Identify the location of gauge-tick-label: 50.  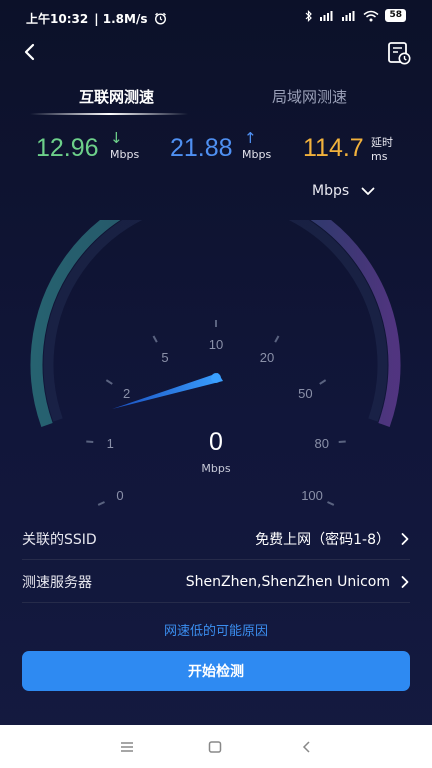
(305, 393).